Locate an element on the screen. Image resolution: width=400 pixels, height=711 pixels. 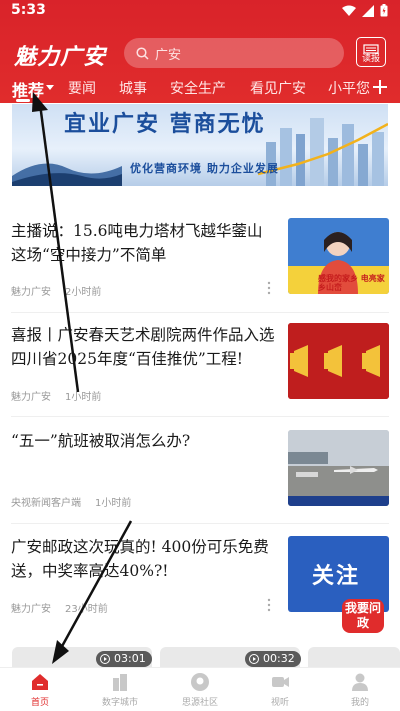
nav-video: 视听 is located at coordinates (280, 689).